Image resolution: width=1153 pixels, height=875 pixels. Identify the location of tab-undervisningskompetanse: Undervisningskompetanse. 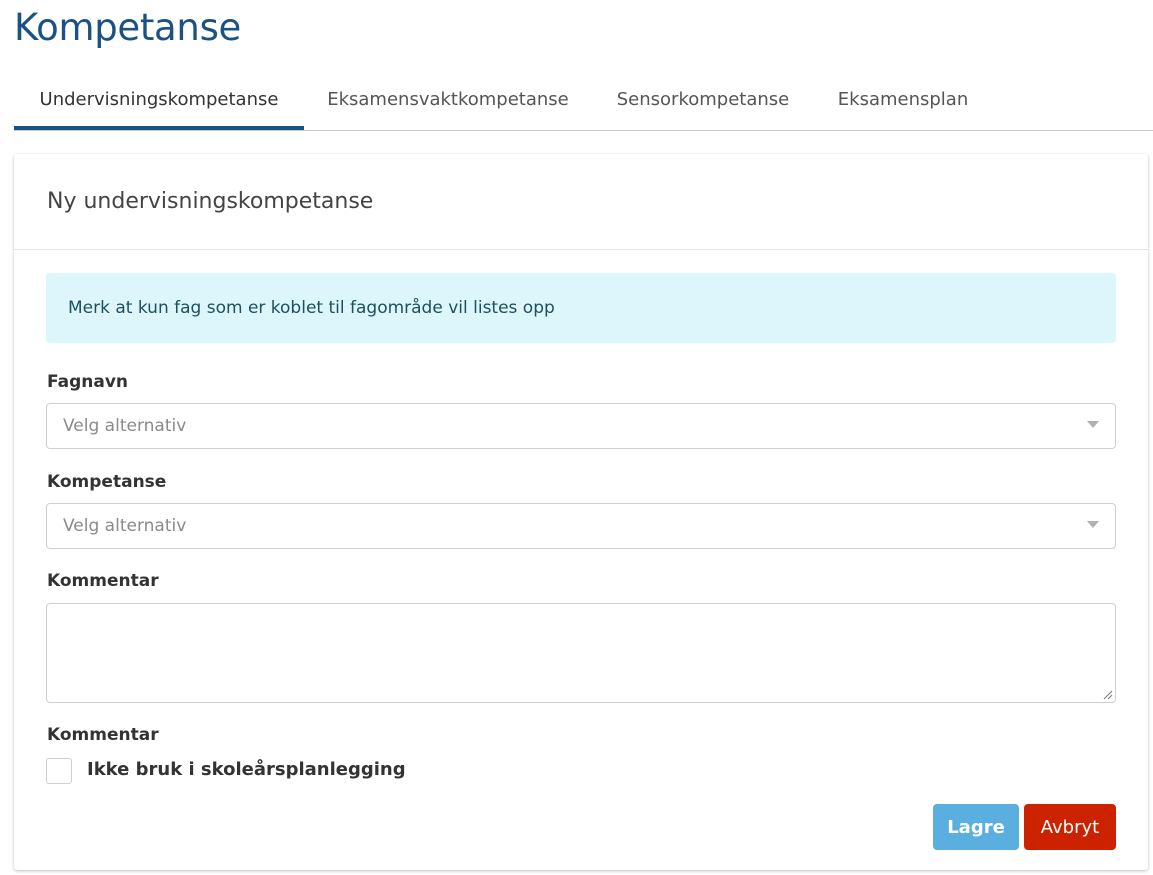
(159, 100).